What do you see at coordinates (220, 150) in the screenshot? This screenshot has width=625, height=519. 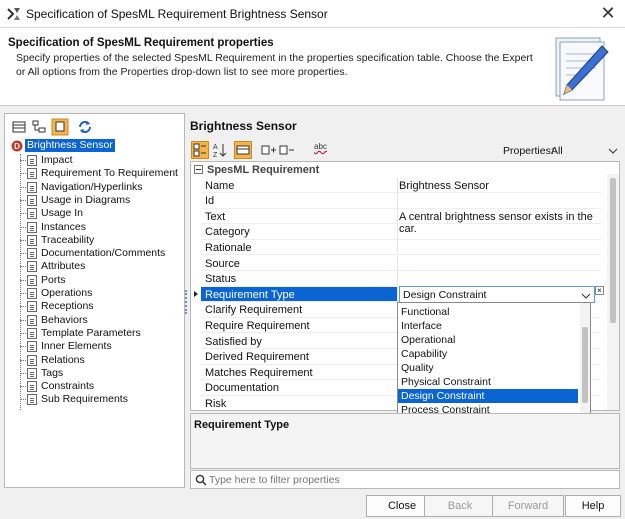 I see `sort-alphabetical-icon: A Z` at bounding box center [220, 150].